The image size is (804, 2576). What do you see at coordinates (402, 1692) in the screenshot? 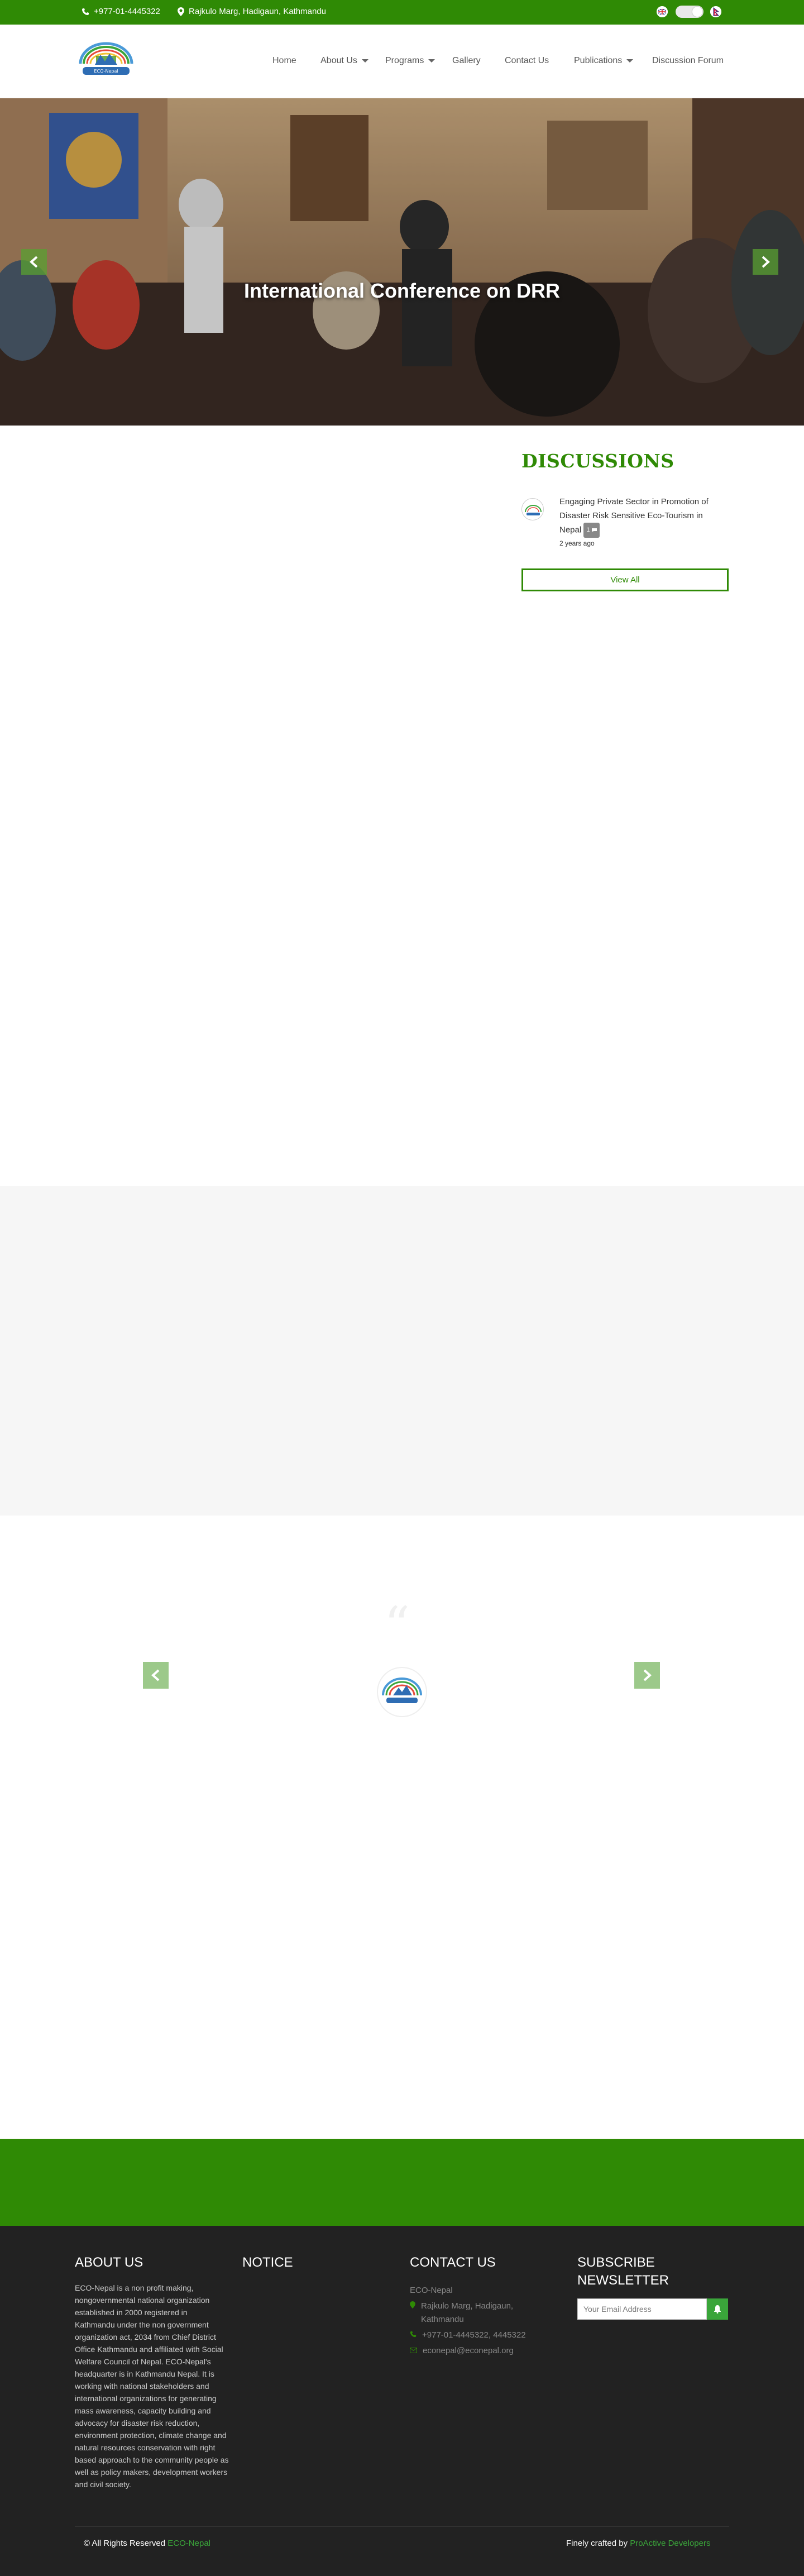
I see `testimonial-logo` at bounding box center [402, 1692].